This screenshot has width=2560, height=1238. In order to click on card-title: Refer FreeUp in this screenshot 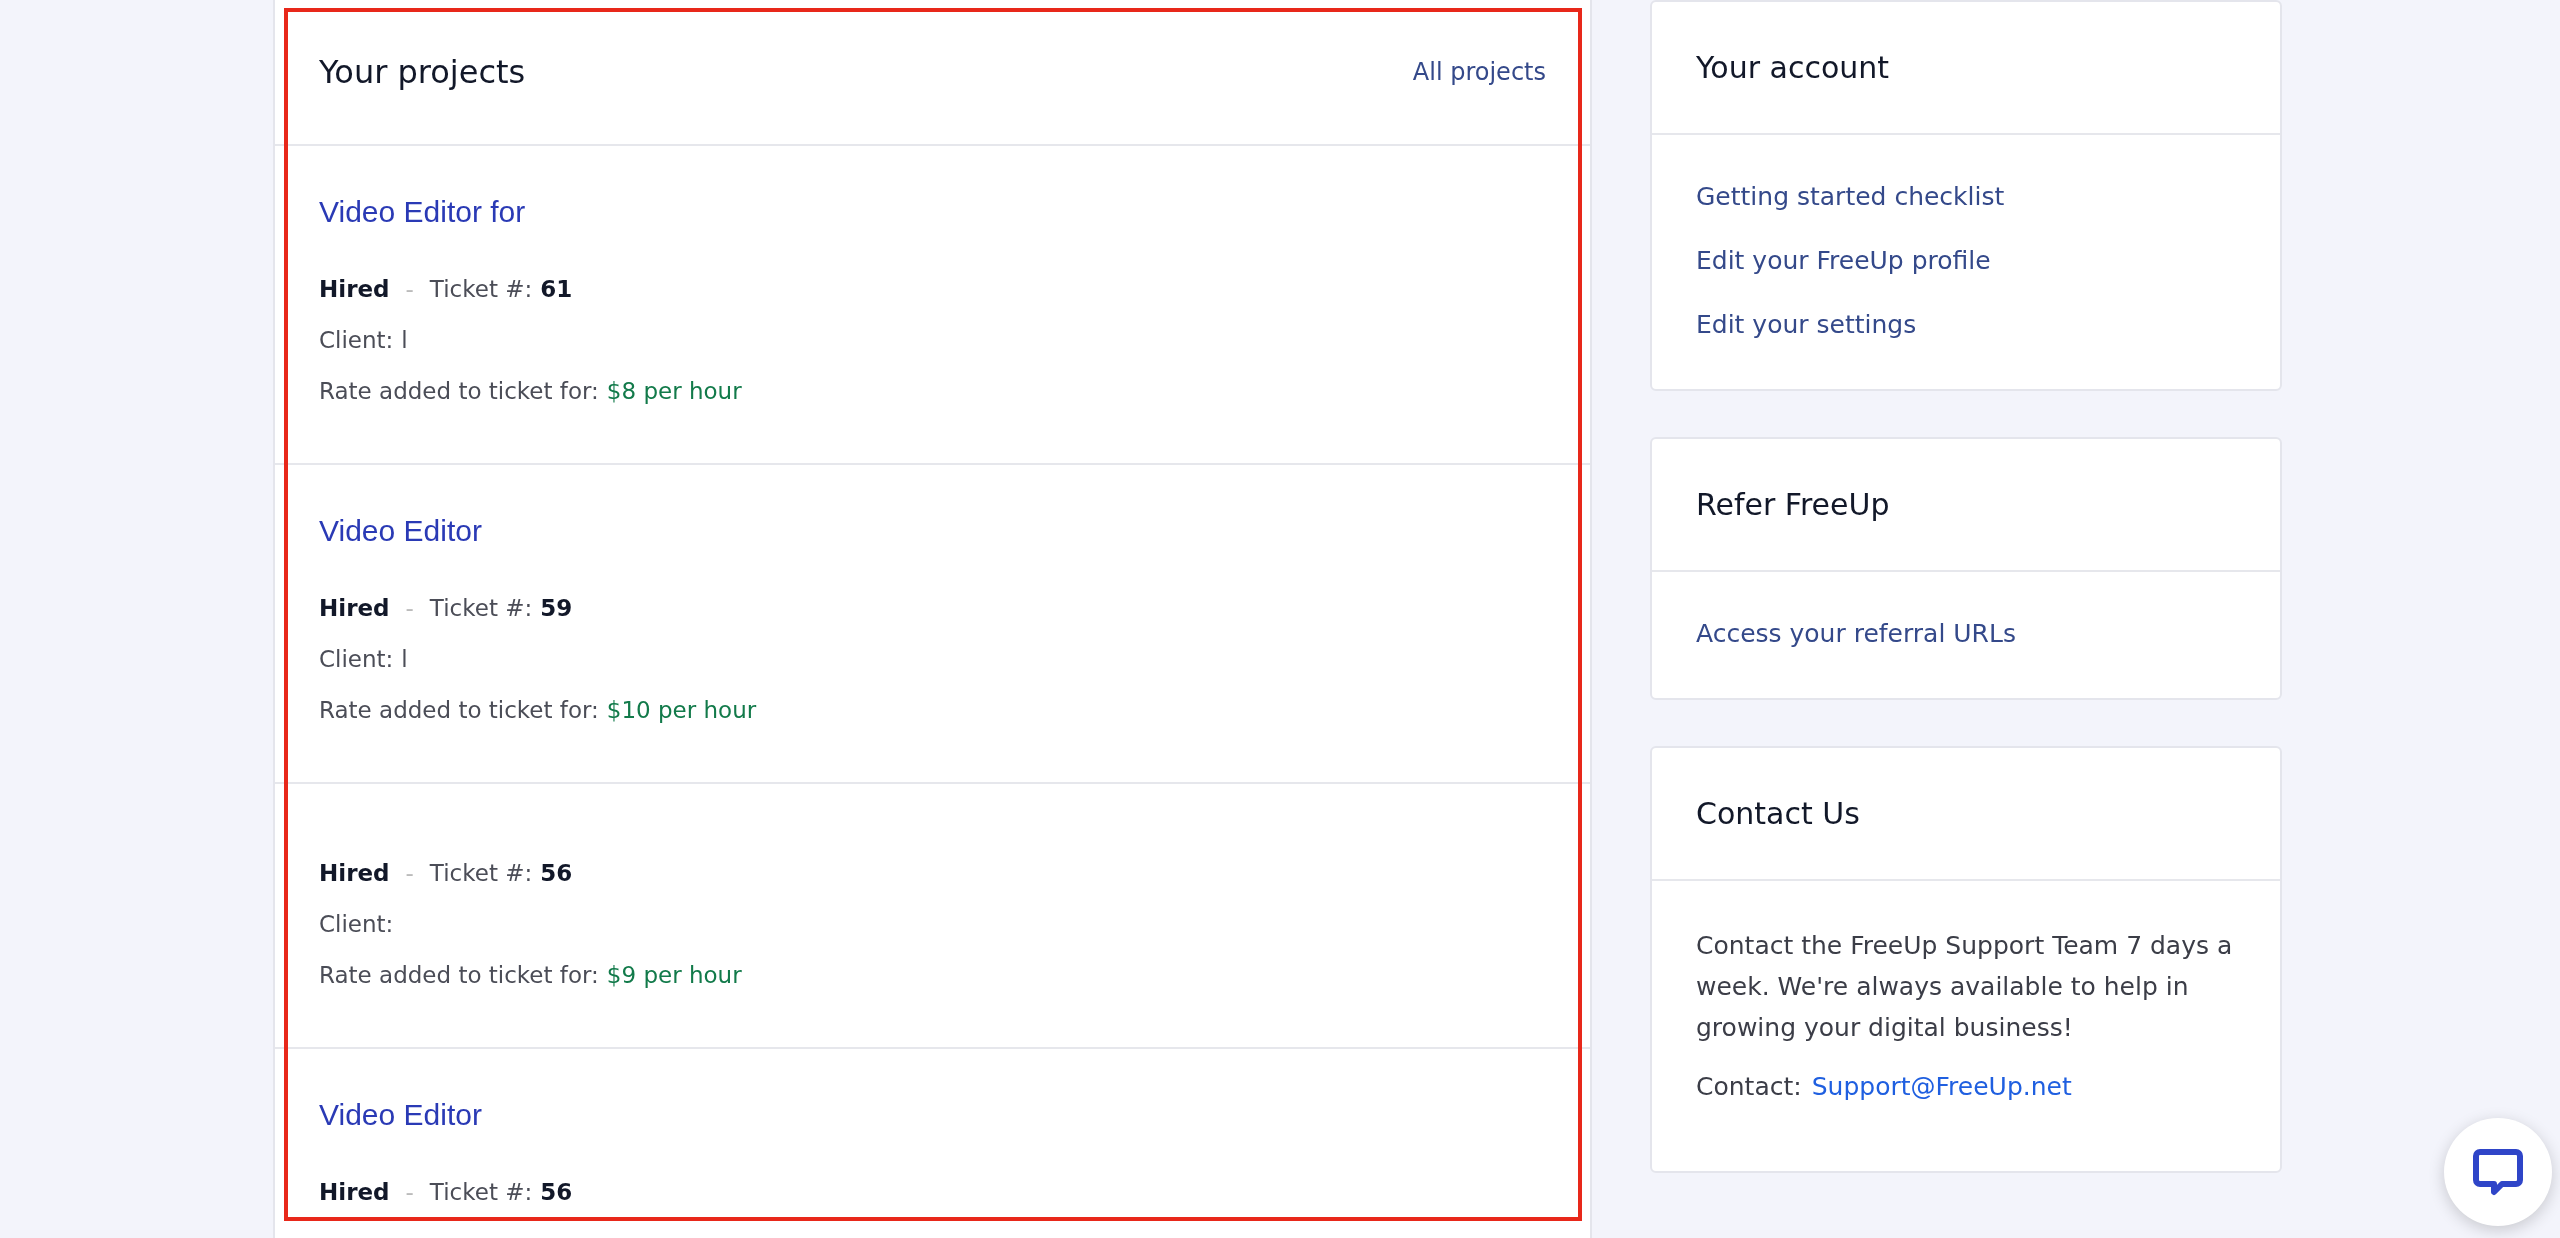, I will do `click(1793, 504)`.